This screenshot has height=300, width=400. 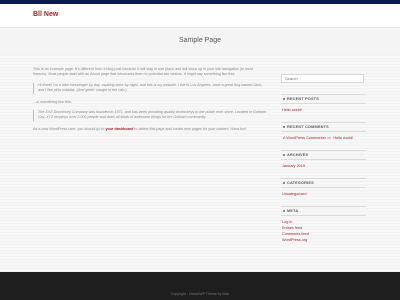 I want to click on widget-title-text: RECENT COMMENTS, so click(x=308, y=127).